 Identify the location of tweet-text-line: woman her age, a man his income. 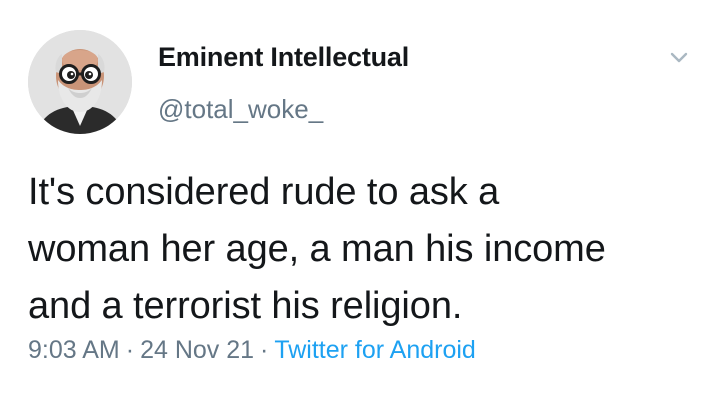
(317, 249).